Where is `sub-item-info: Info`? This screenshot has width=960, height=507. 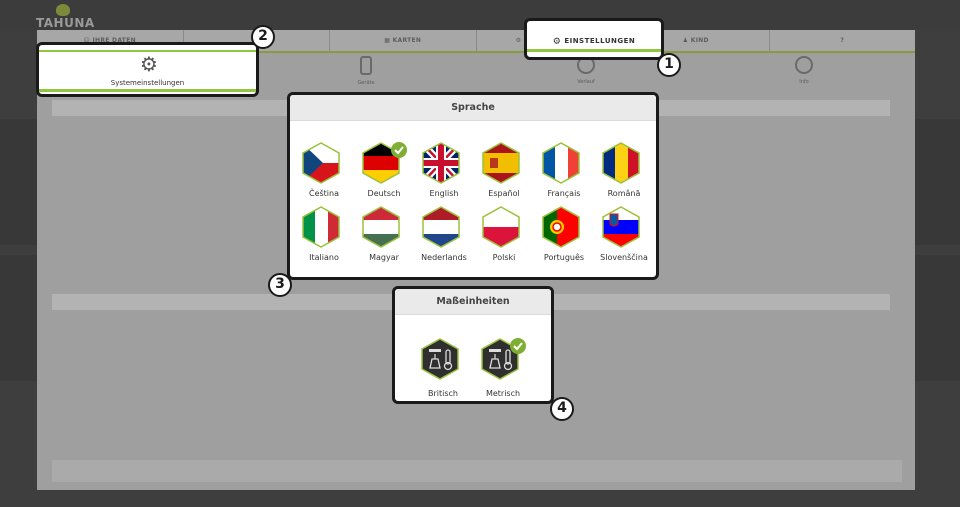
sub-item-info: Info is located at coordinates (804, 70).